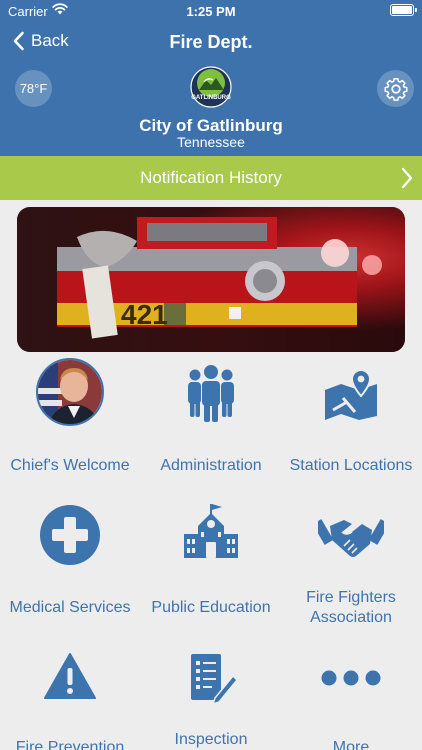  Describe the element at coordinates (70, 392) in the screenshot. I see `chief-photo` at that location.